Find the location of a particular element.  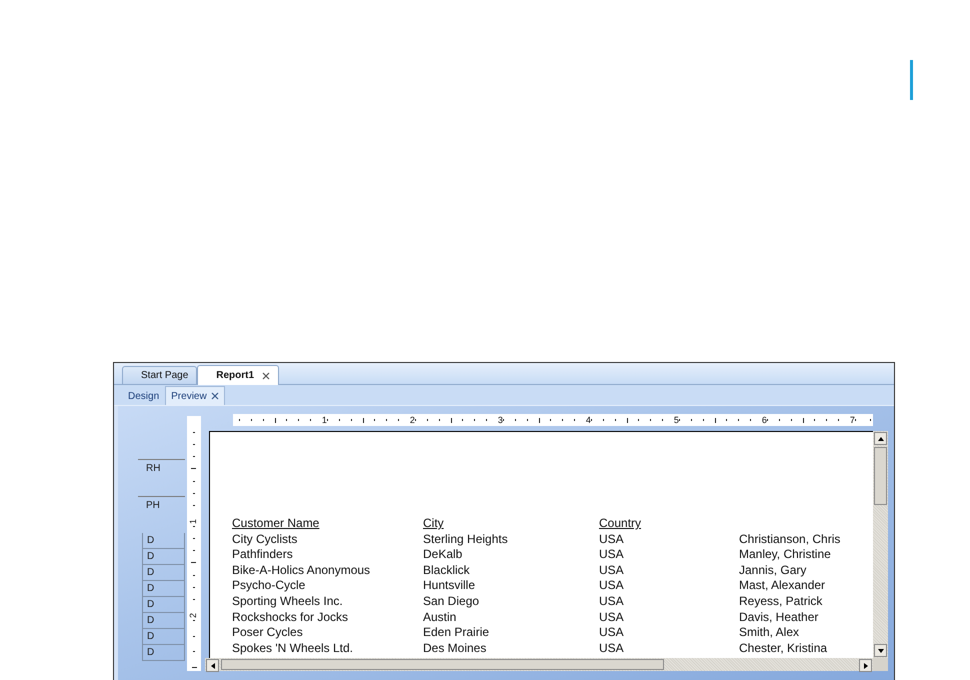

vertical-scrollbar is located at coordinates (880, 544).